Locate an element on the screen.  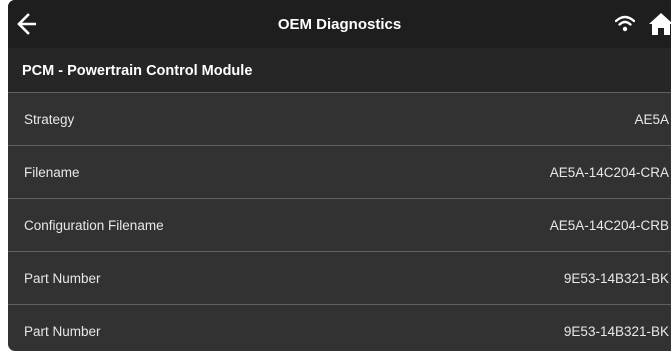
module-header: PCM - Powertrain Control Module is located at coordinates (339, 70).